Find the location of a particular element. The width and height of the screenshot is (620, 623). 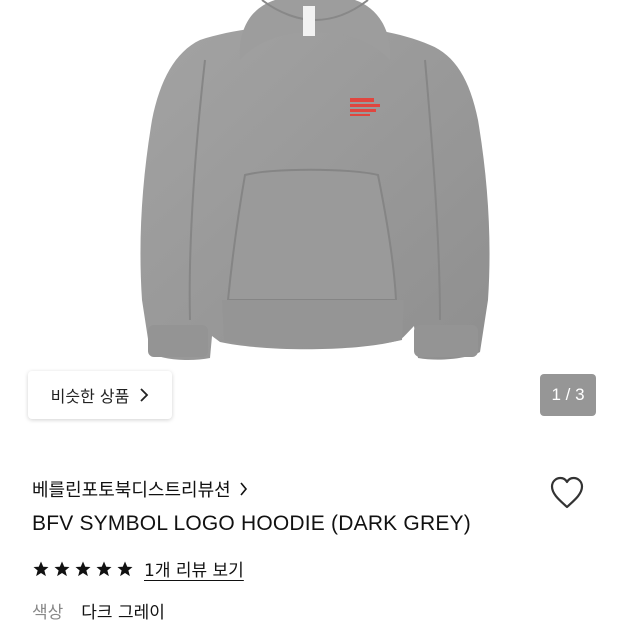

star-rating is located at coordinates (83, 569).